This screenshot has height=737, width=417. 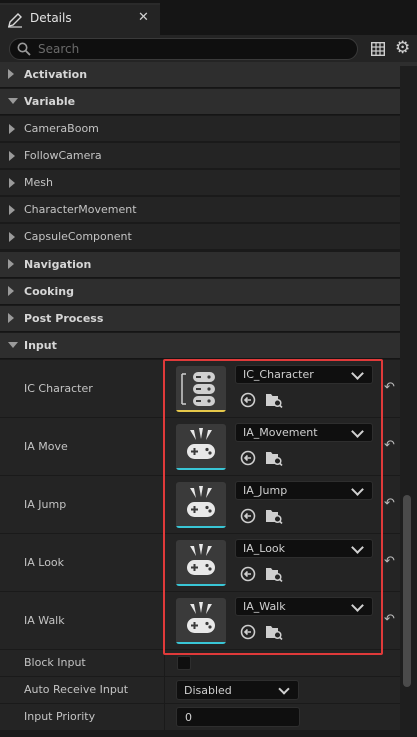 I want to click on input-priority-label: Input Priority, so click(x=60, y=716).